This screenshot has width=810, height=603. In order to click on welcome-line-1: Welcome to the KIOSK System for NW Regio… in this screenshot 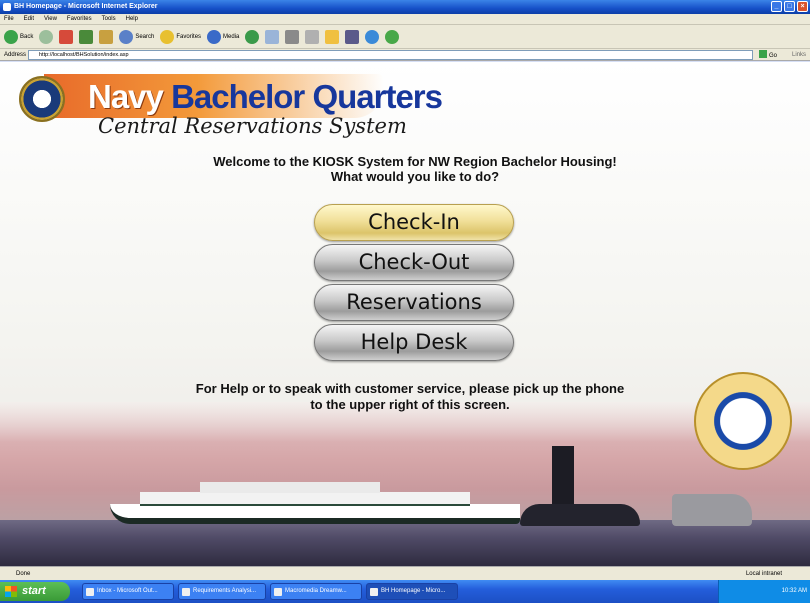, I will do `click(415, 161)`.